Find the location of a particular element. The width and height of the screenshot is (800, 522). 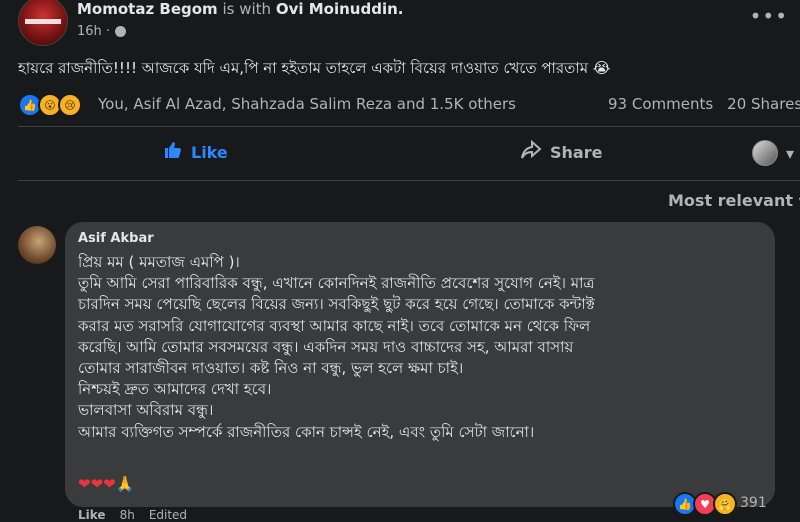

engagement-counts: 93 Comments 20 Shares is located at coordinates (704, 104).